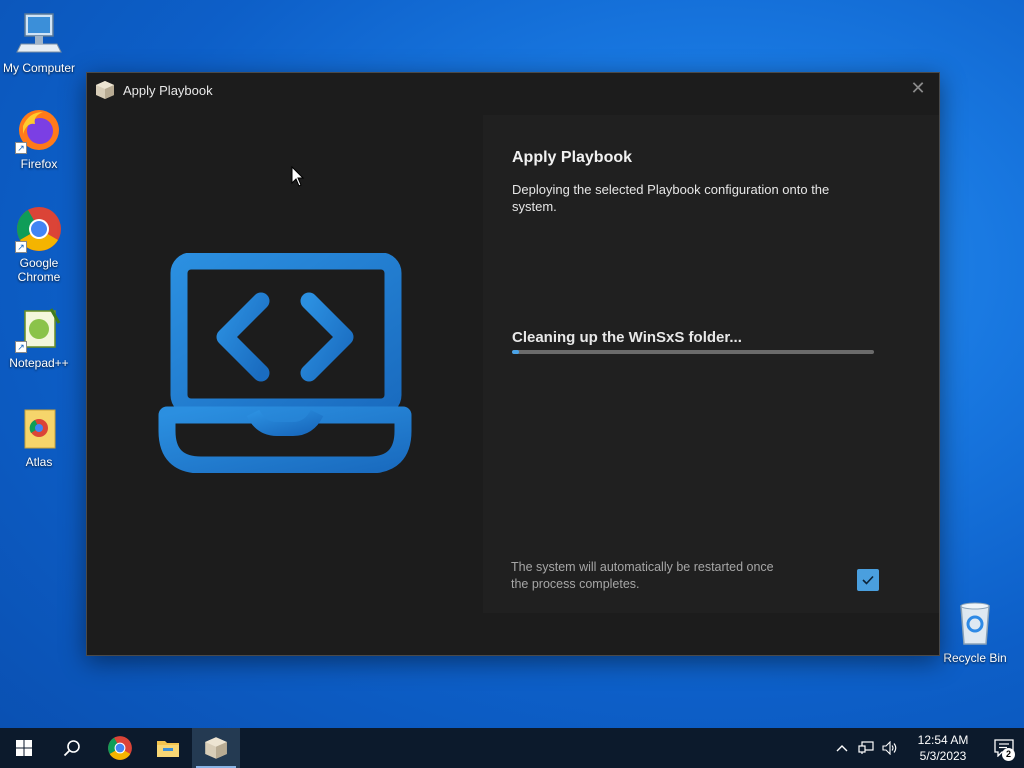 Image resolution: width=1024 pixels, height=768 pixels. What do you see at coordinates (168, 90) in the screenshot?
I see `window-title: Apply Playbook` at bounding box center [168, 90].